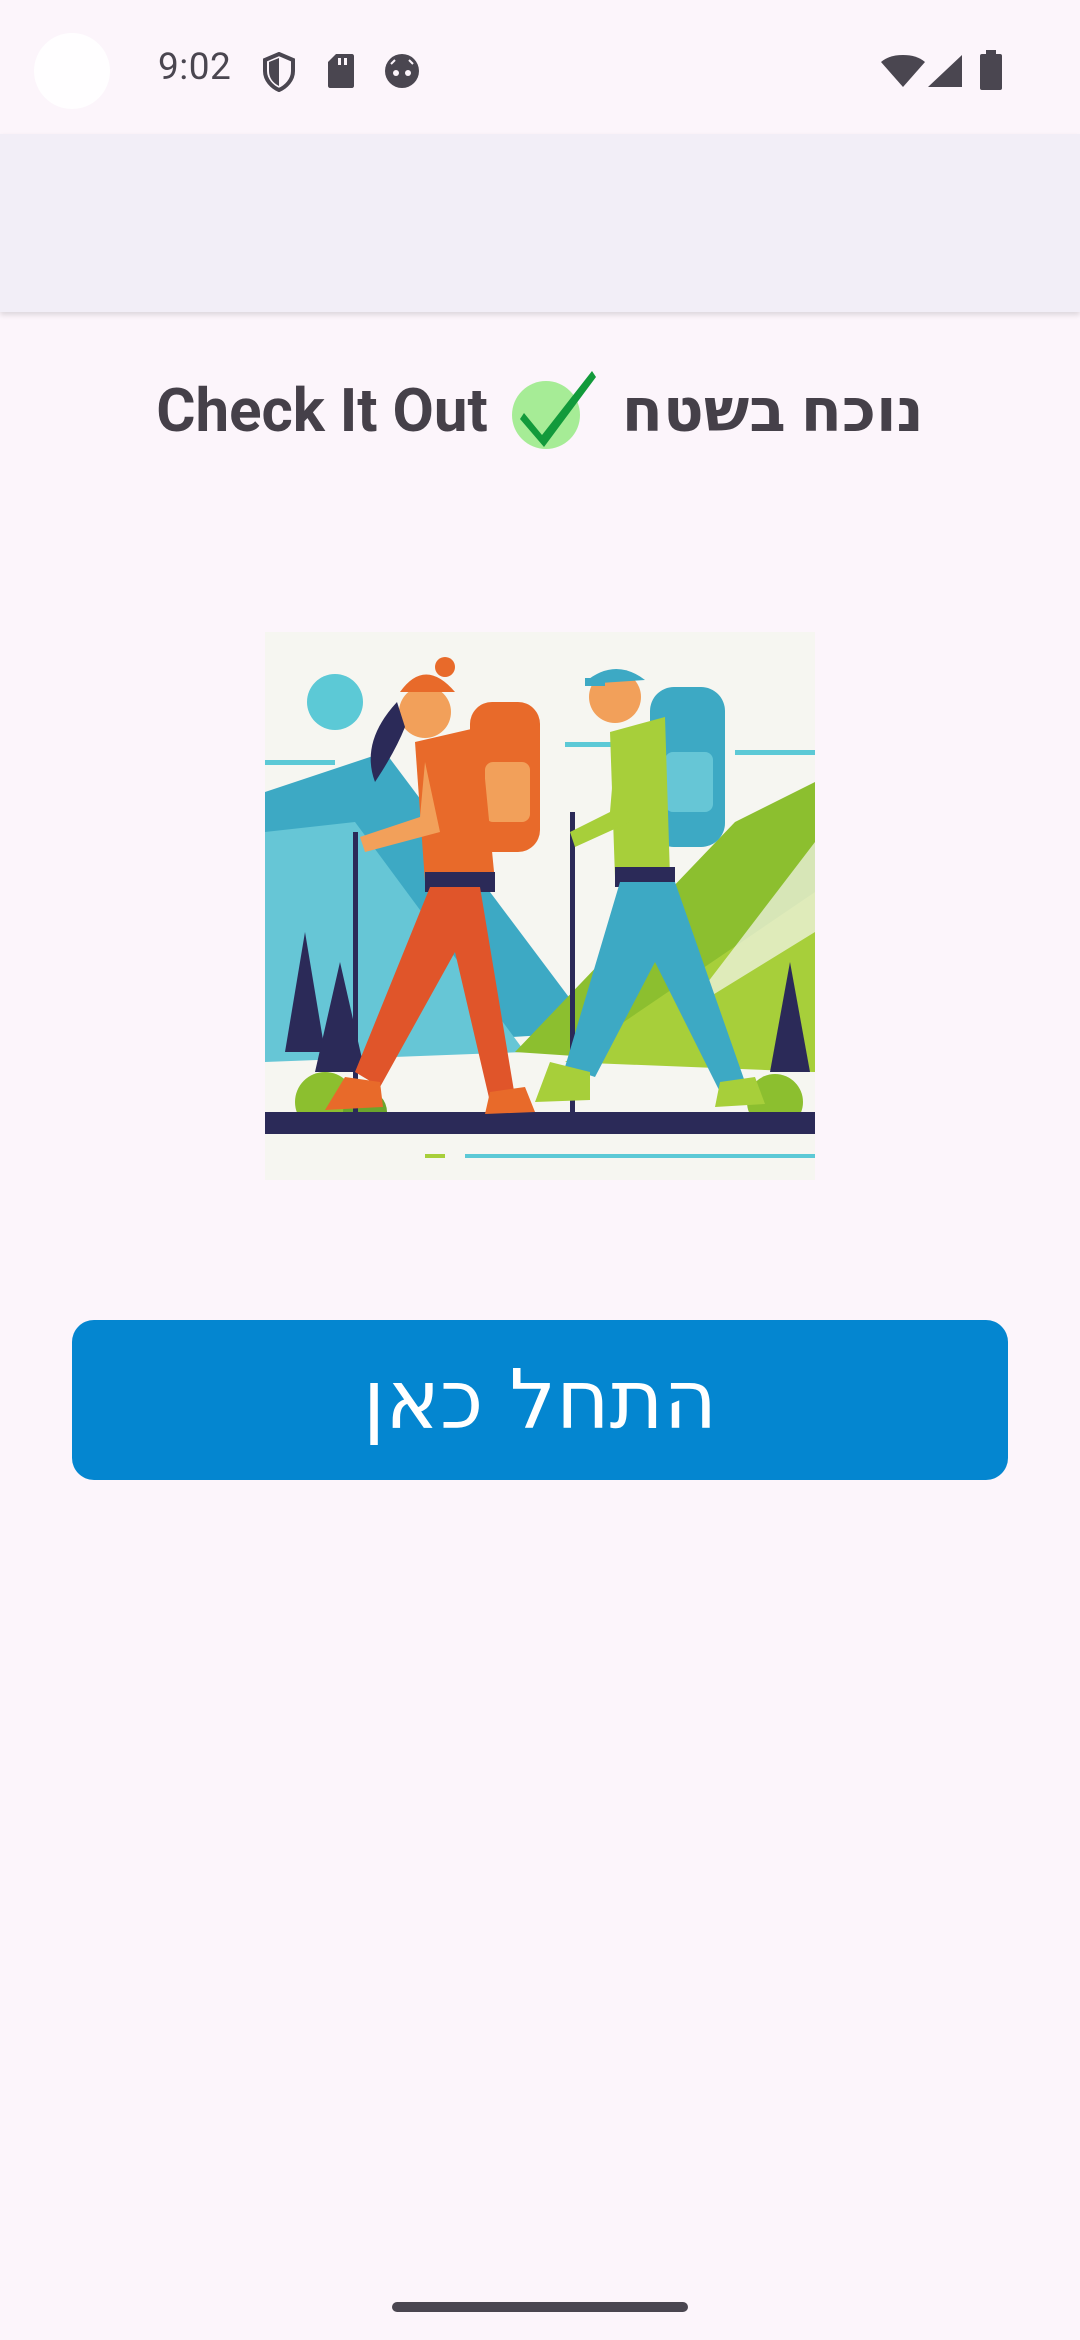 This screenshot has width=1080, height=2340. What do you see at coordinates (991, 70) in the screenshot?
I see `battery-icon` at bounding box center [991, 70].